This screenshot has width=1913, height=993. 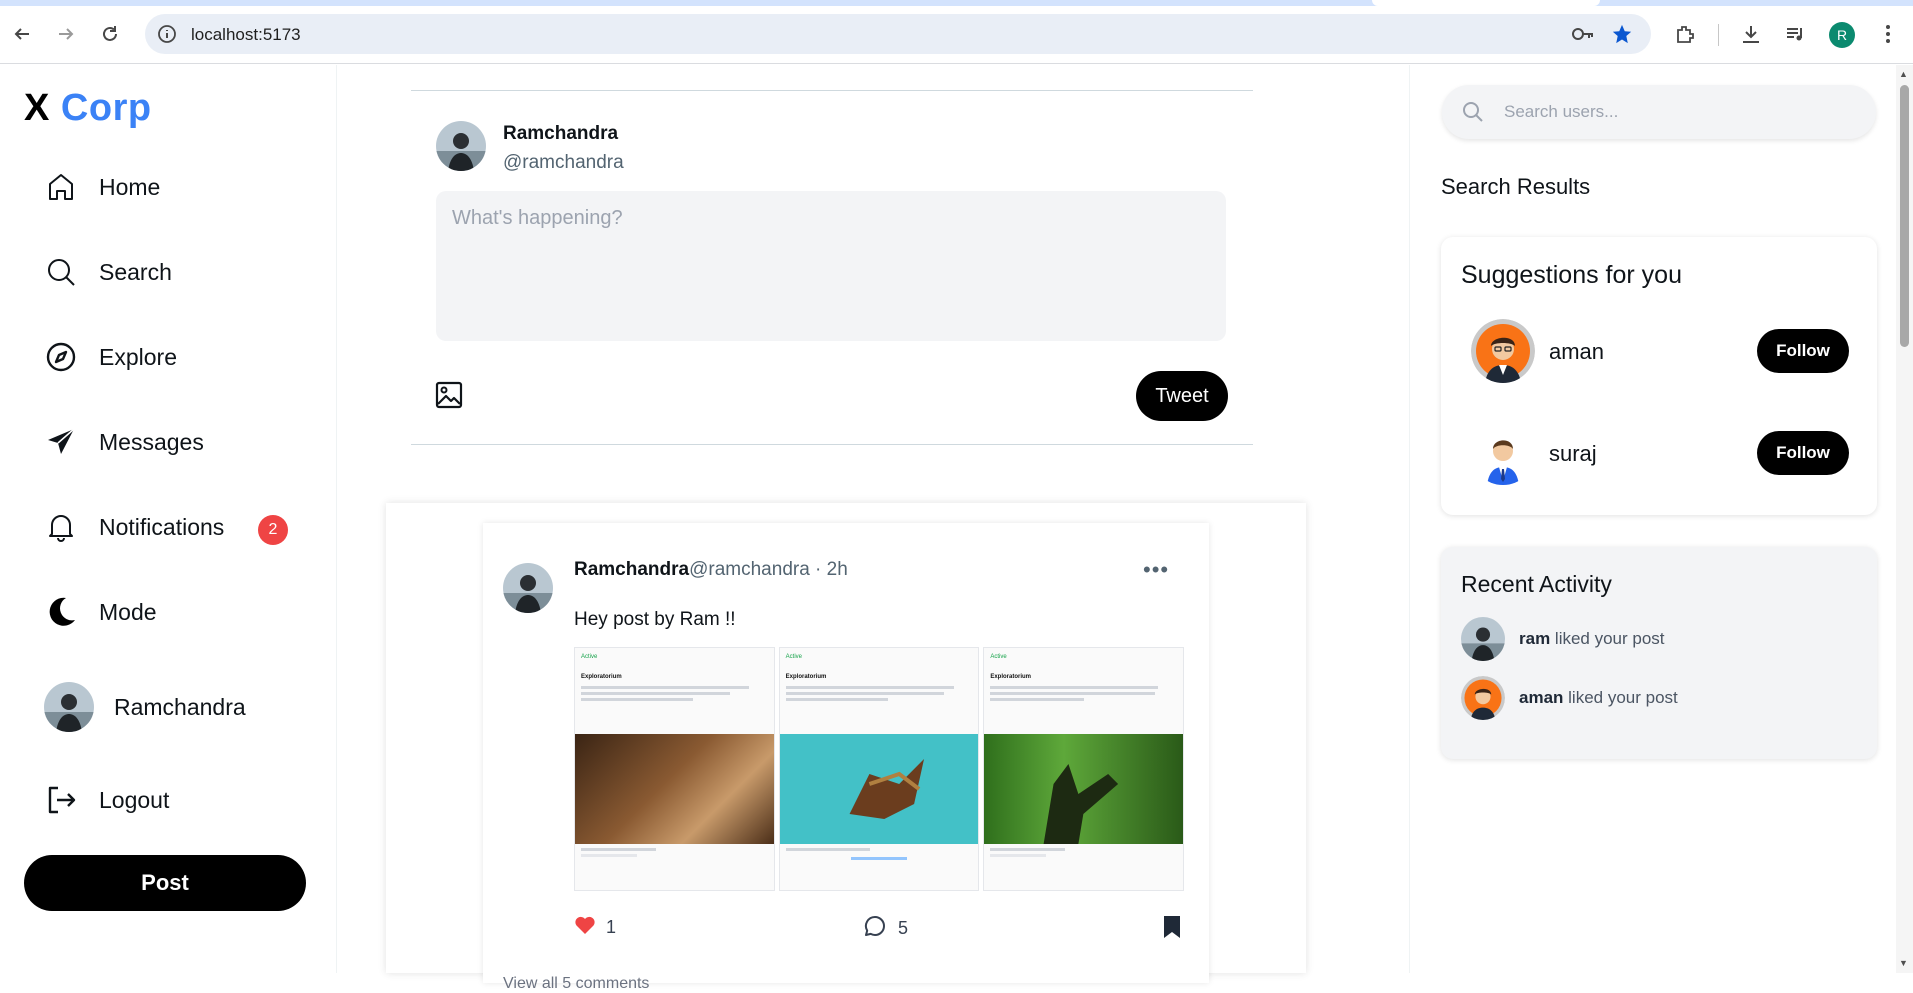 I want to click on recent-activity-title: Recent Activity, so click(x=1536, y=584).